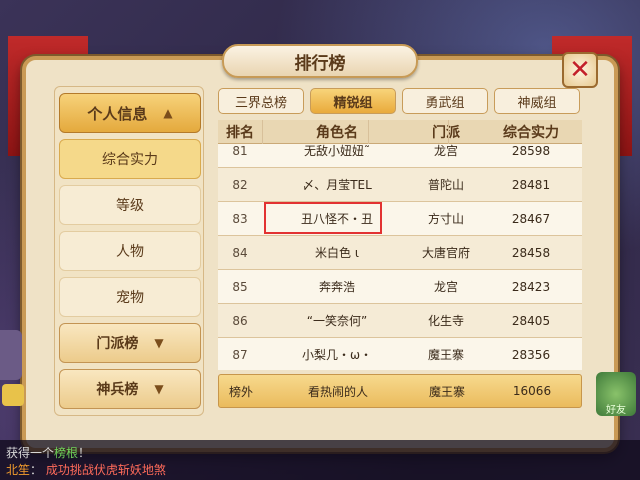 This screenshot has width=640, height=480. What do you see at coordinates (337, 321) in the screenshot?
I see `cell-name: “一笑奈何”` at bounding box center [337, 321].